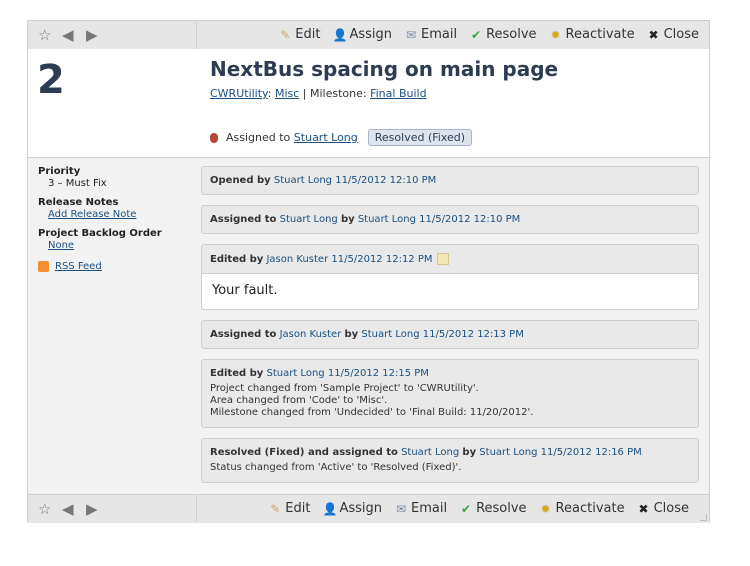 Image resolution: width=750 pixels, height=566 pixels. I want to click on priority-value: 3 – Must Fix, so click(77, 183).